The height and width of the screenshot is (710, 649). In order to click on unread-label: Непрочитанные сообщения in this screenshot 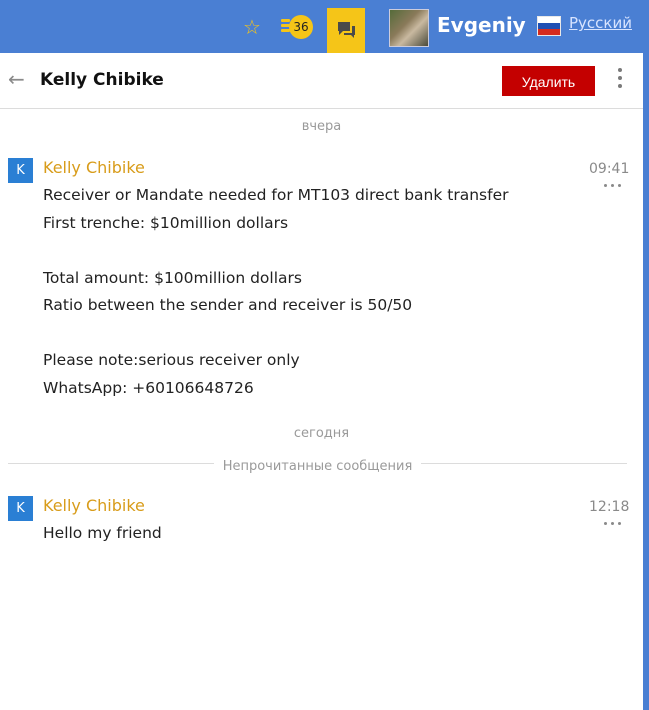, I will do `click(317, 466)`.